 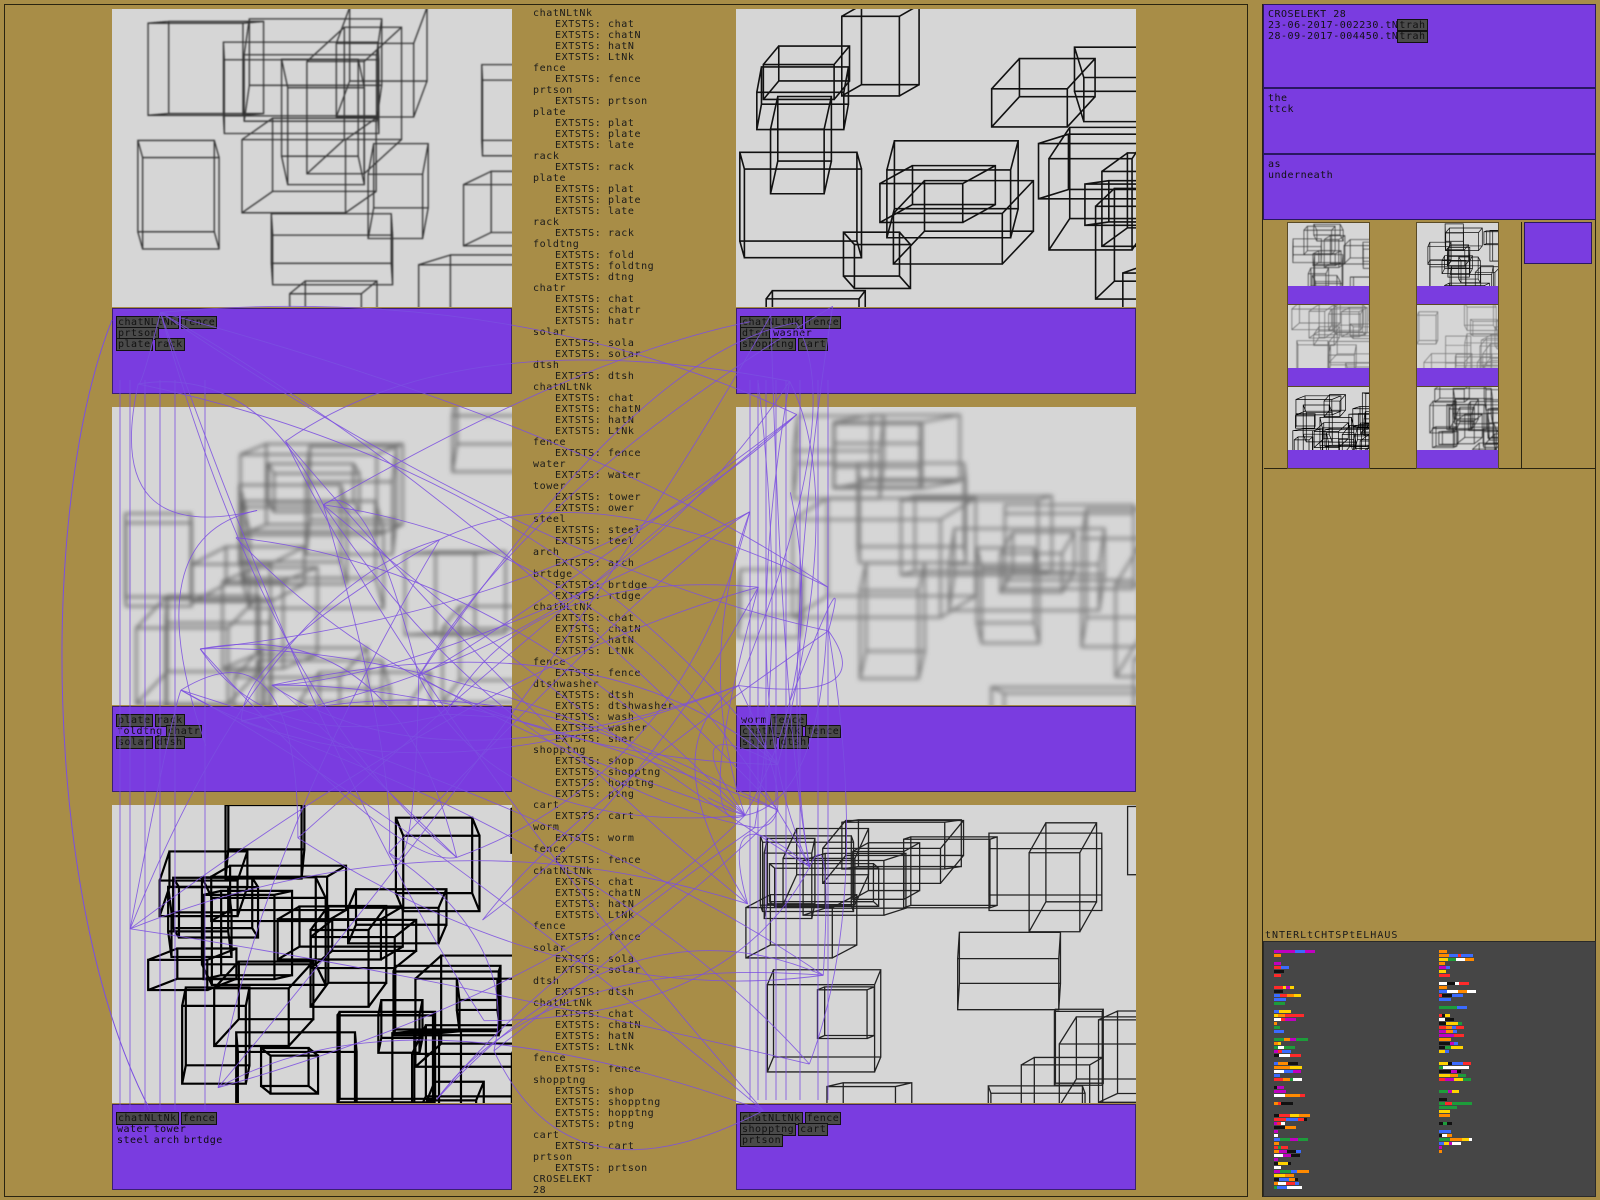 What do you see at coordinates (1429, 36) in the screenshot?
I see `file-item-2: 28-09-2017-004450.tNtrah` at bounding box center [1429, 36].